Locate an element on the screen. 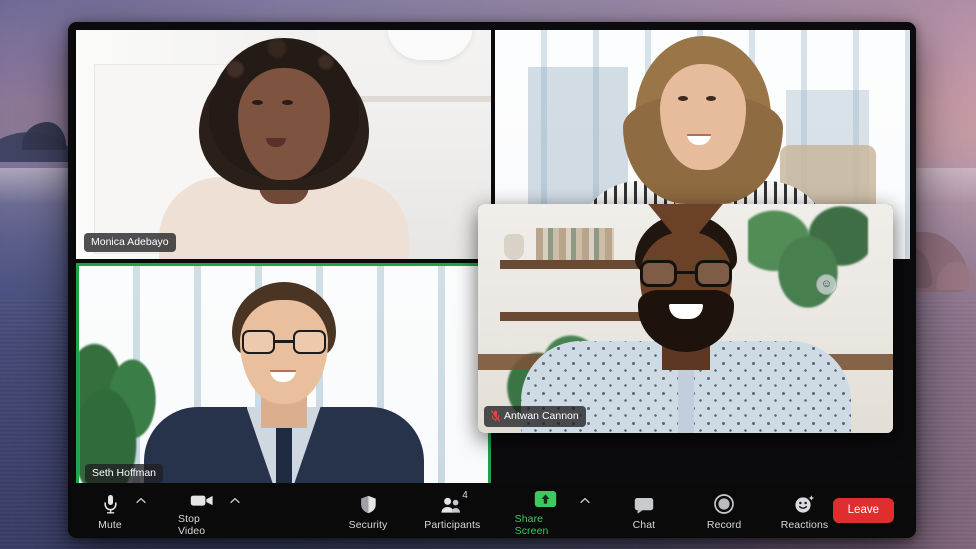  people-icon is located at coordinates (452, 503).